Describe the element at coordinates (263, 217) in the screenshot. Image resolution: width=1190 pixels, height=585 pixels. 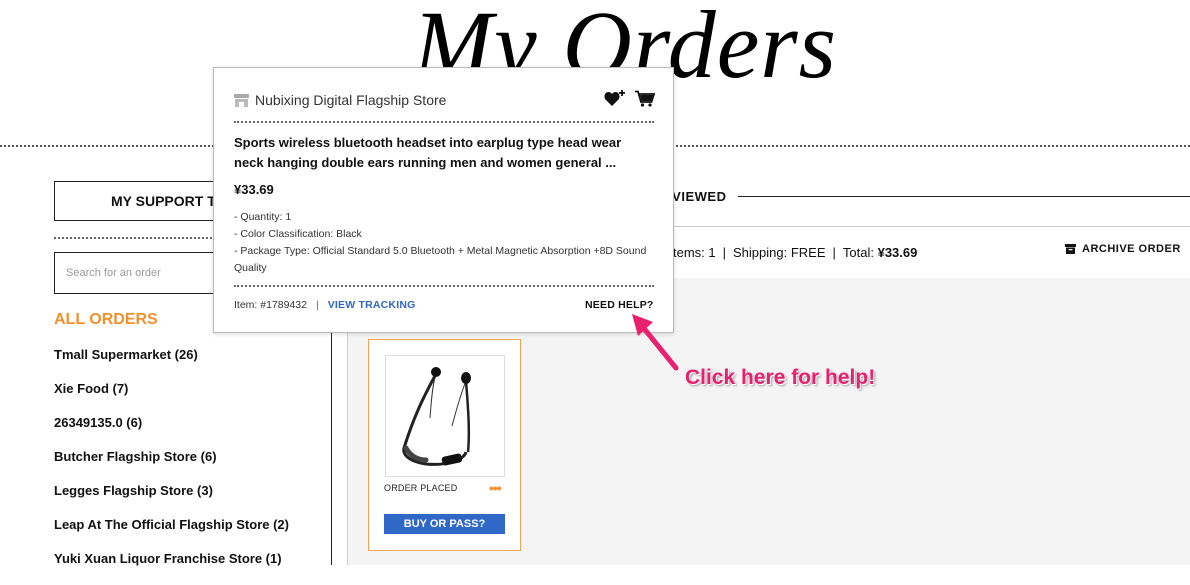
I see `detail-quantity: - Quantity: 1` at that location.